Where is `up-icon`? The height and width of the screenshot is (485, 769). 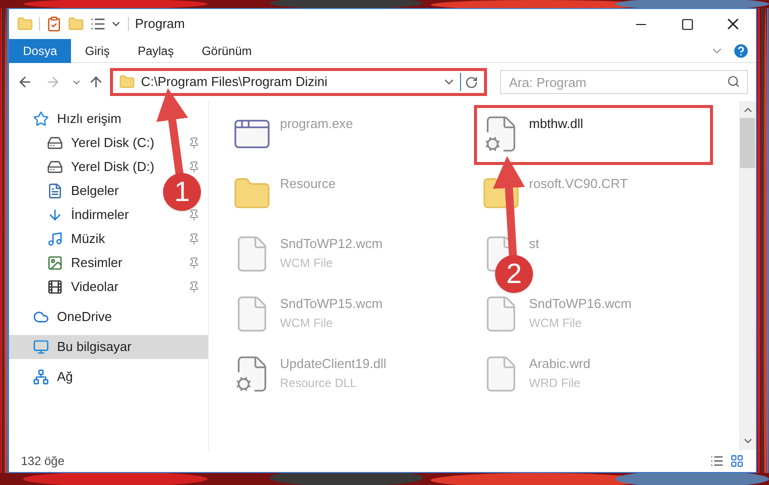 up-icon is located at coordinates (96, 82).